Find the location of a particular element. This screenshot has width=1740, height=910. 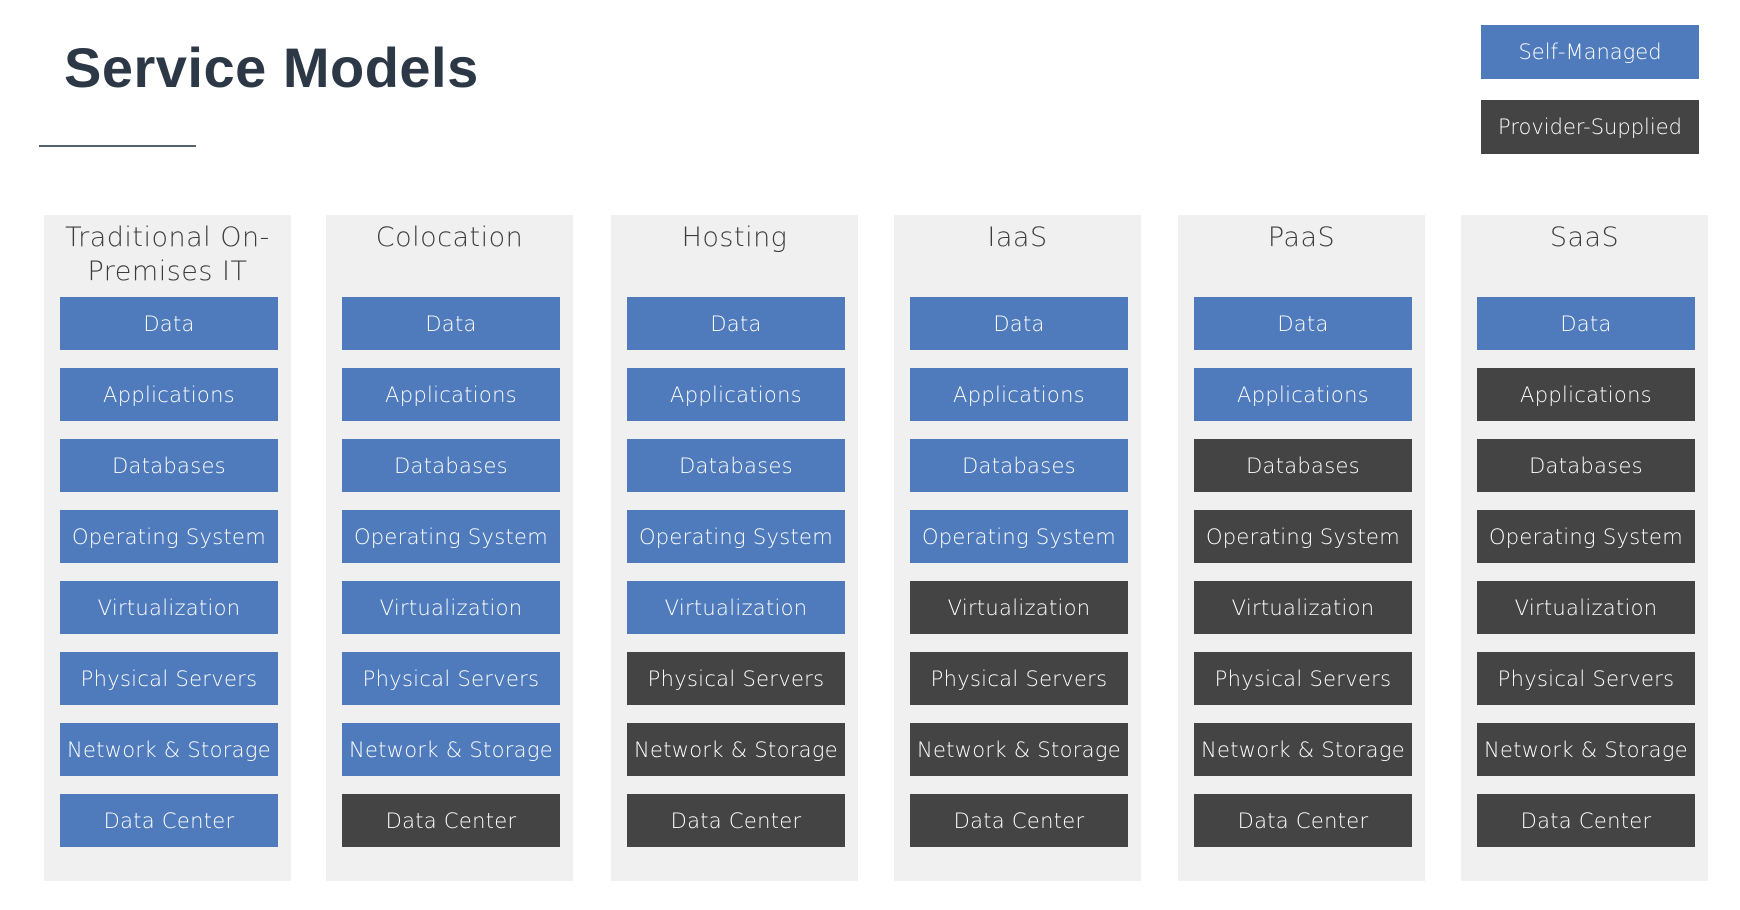

column-title: PaaS is located at coordinates (1301, 237).